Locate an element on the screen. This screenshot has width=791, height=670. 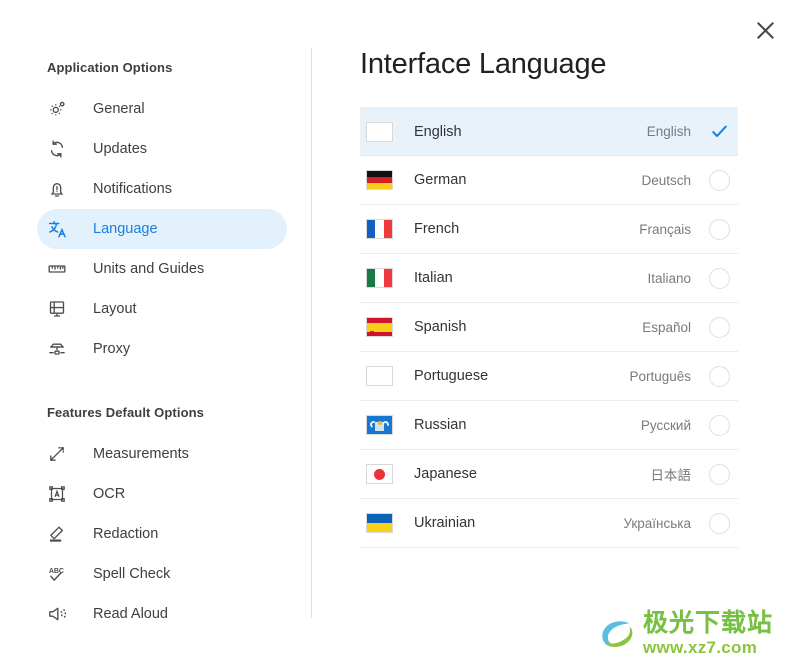
flag-ua-icon is located at coordinates (379, 523).